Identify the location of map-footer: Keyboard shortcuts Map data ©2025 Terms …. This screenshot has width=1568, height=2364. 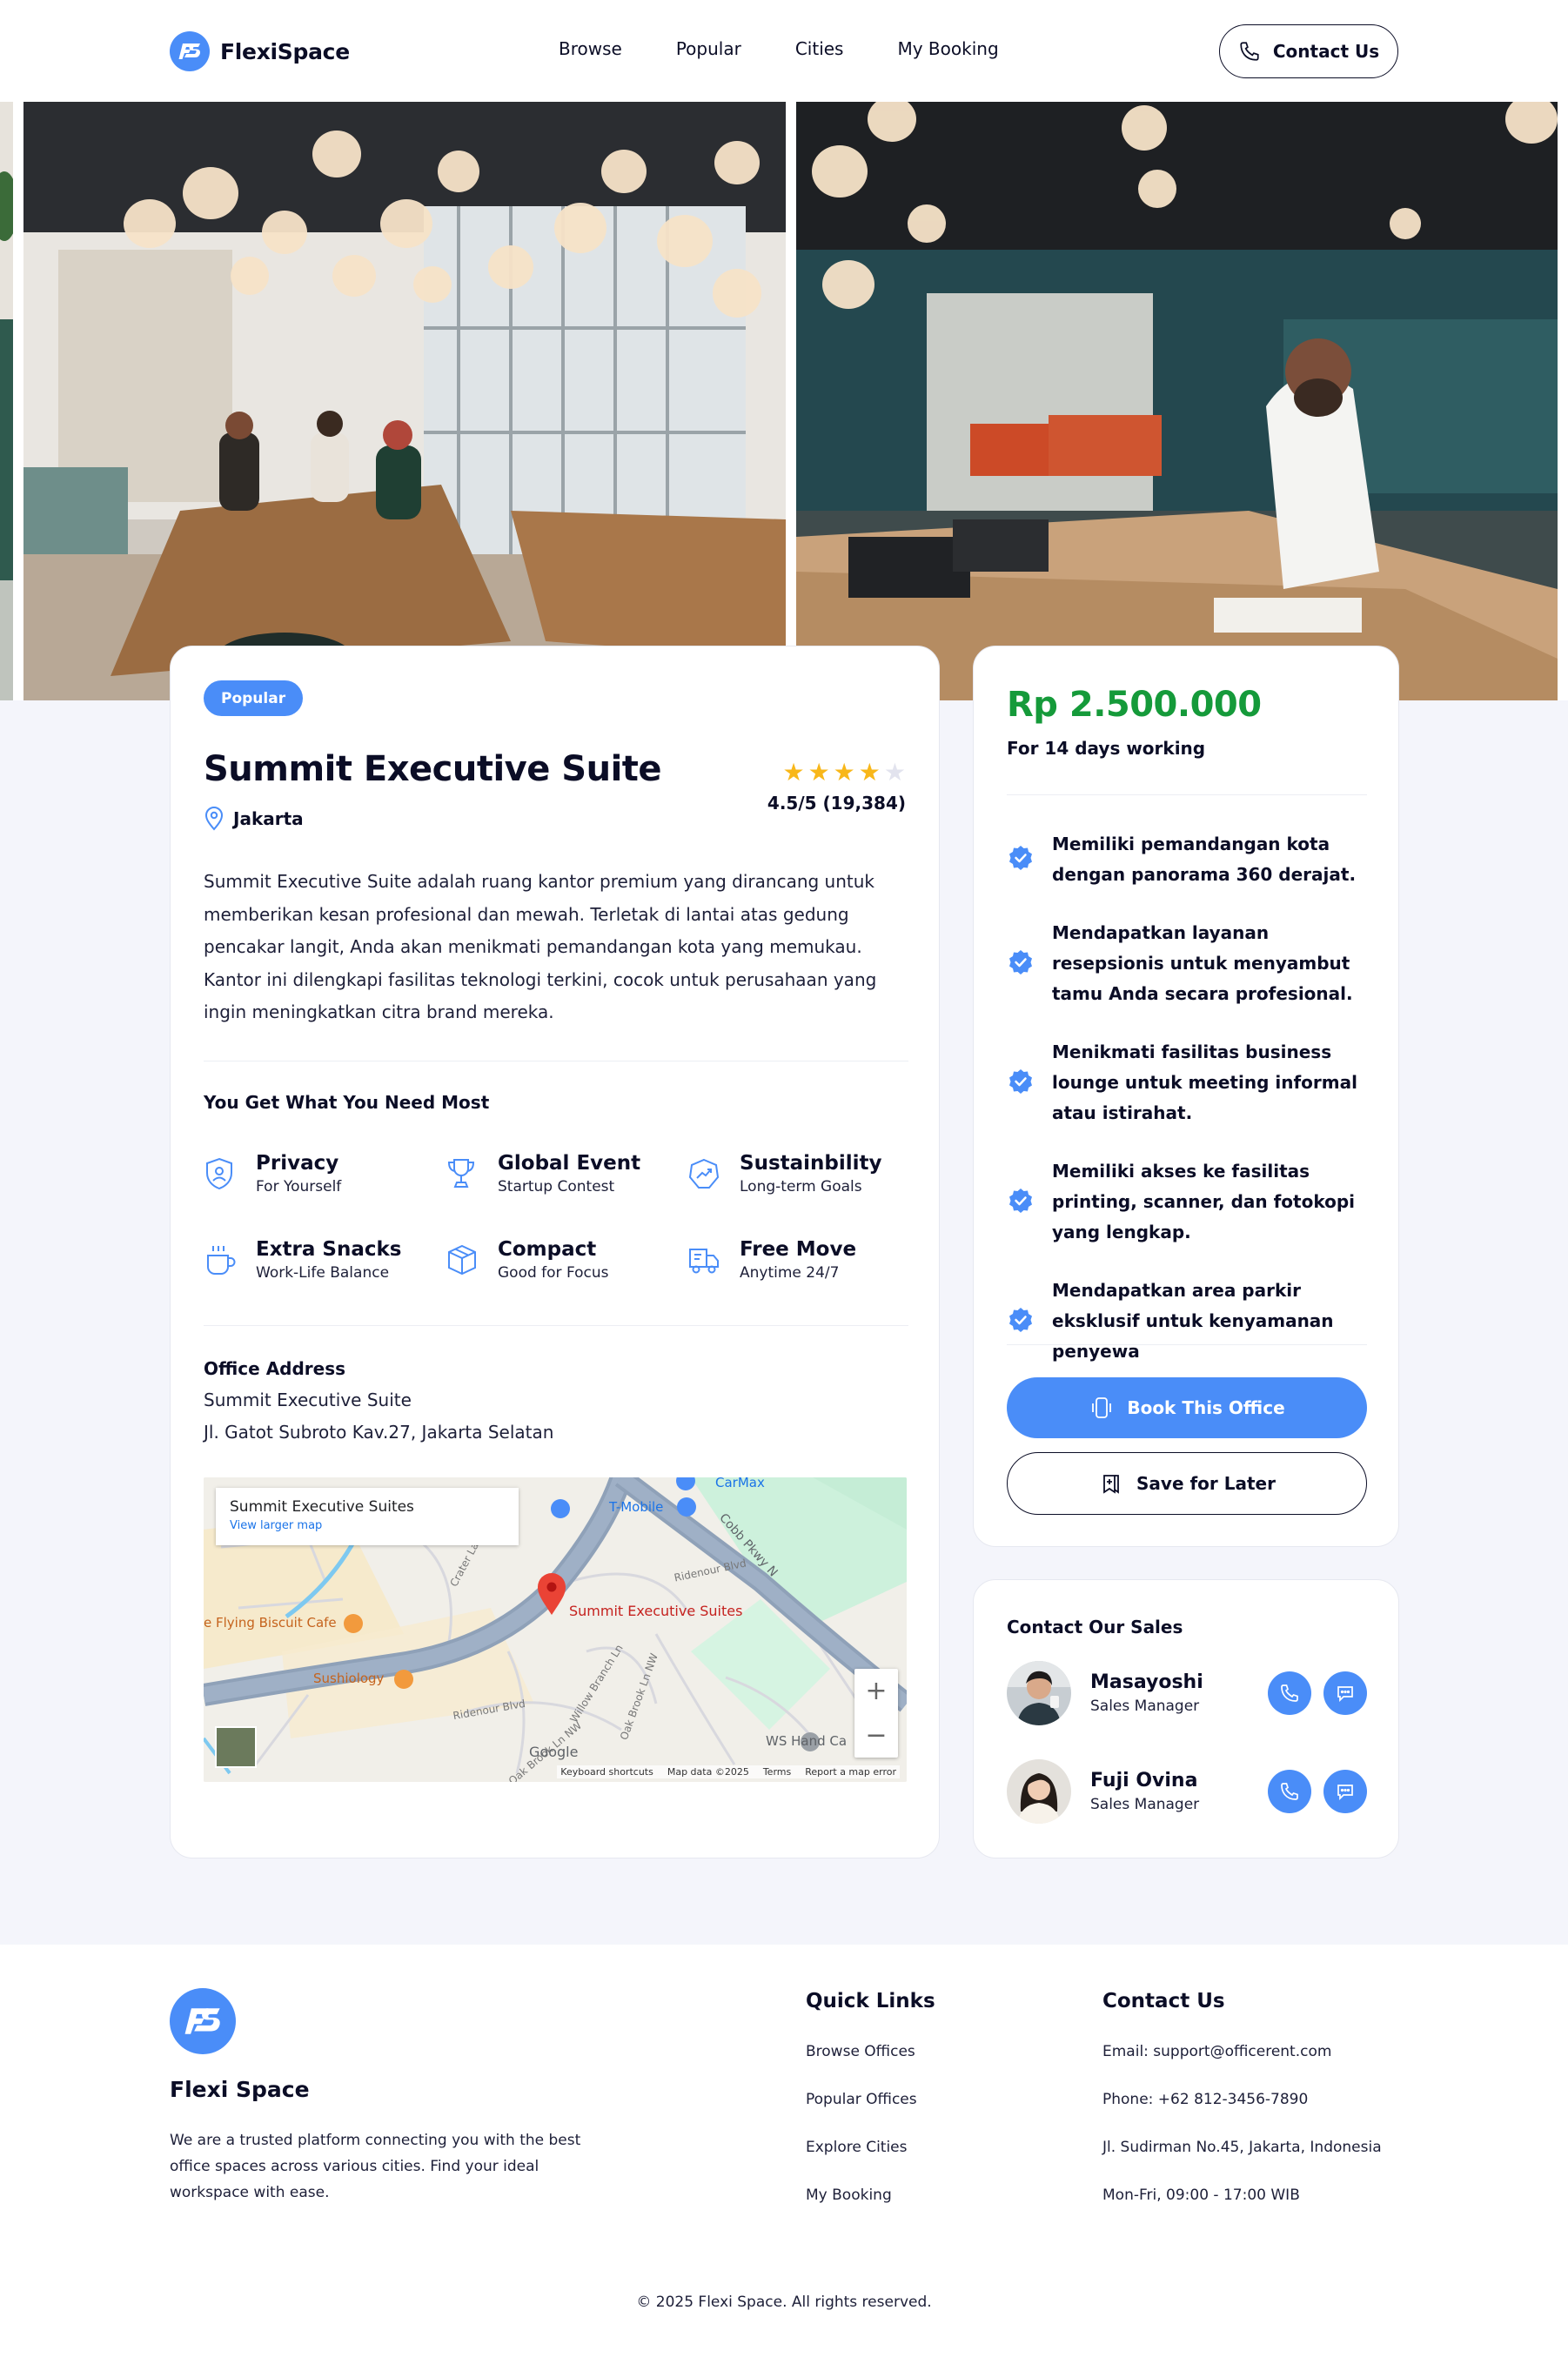
(728, 1771).